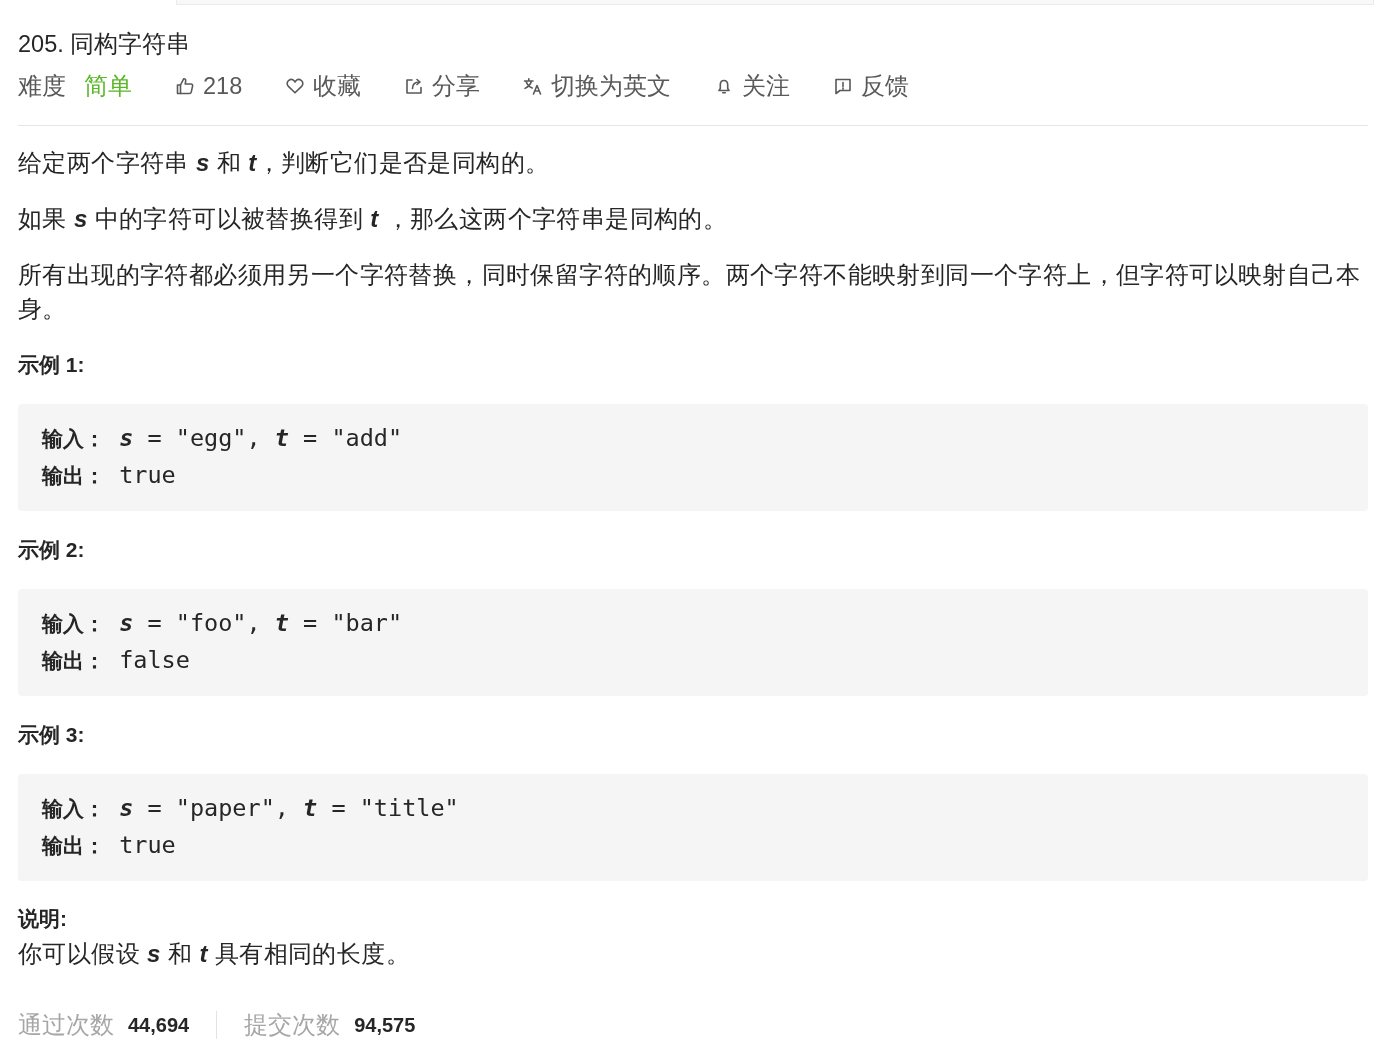 The height and width of the screenshot is (1052, 1374). What do you see at coordinates (373, 219) in the screenshot?
I see `description-paragraph: 如果 s 中的字符可以被替换得到 t ，那么这两个字符串是同构的。` at bounding box center [373, 219].